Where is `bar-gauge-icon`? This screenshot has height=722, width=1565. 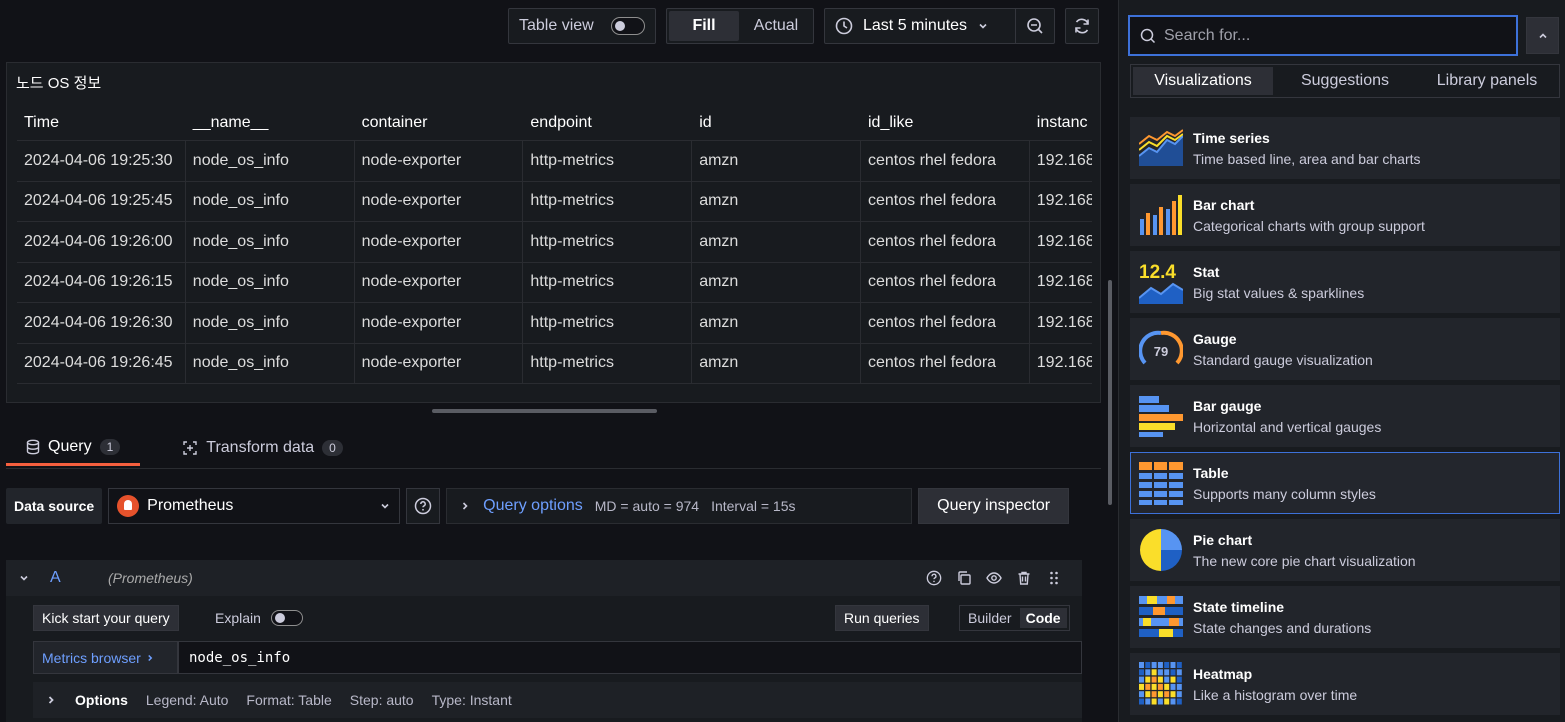 bar-gauge-icon is located at coordinates (1161, 416).